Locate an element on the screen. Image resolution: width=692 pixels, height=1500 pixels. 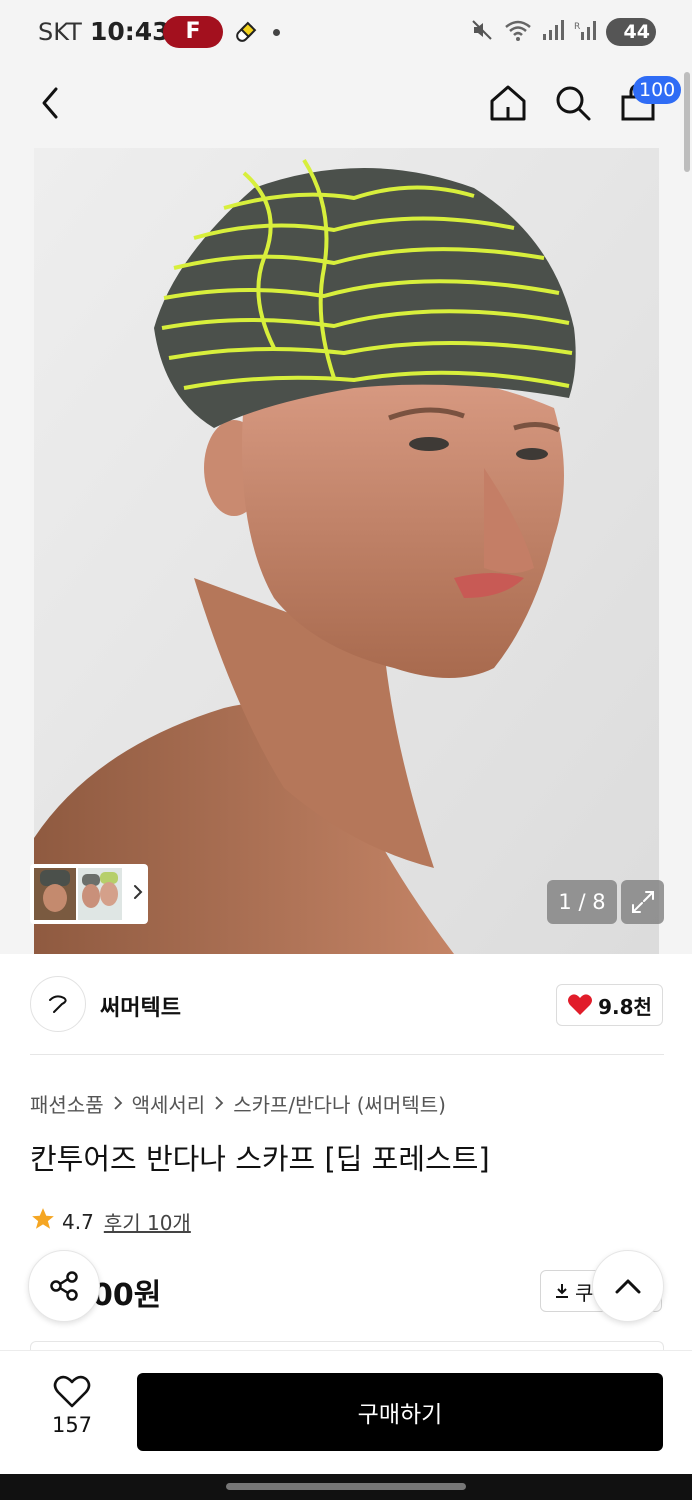
share-button is located at coordinates (64, 1286).